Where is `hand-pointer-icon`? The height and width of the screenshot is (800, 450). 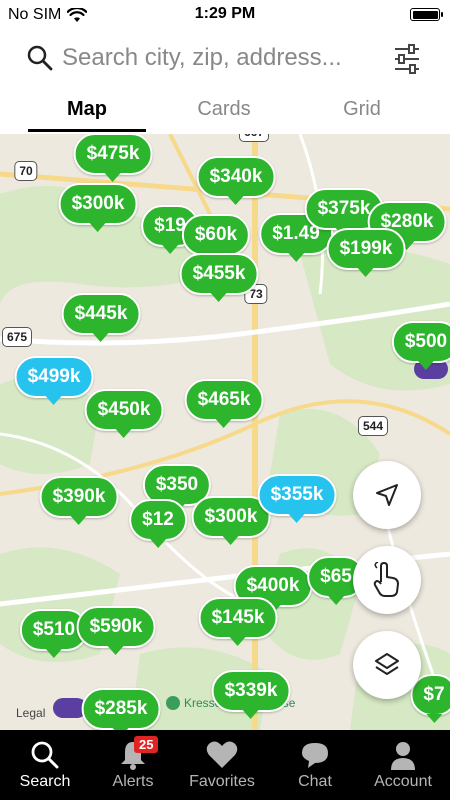
hand-pointer-icon is located at coordinates (386, 579).